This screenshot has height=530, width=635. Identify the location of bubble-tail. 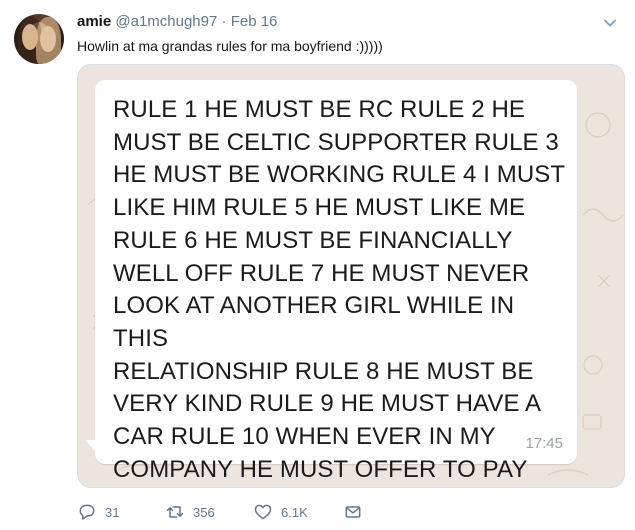
(93, 449).